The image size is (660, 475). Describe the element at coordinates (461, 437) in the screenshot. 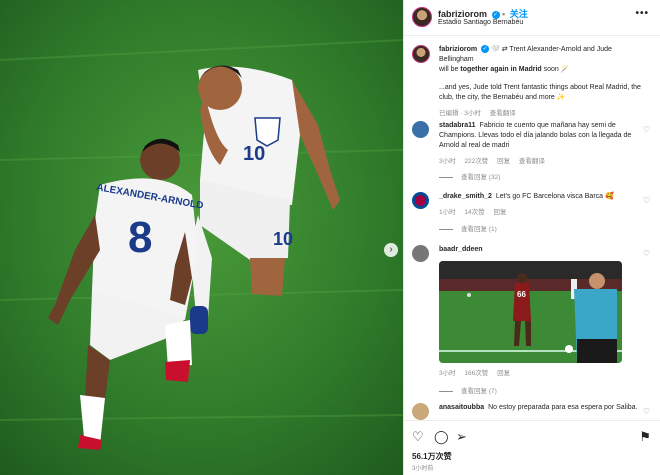

I see `share-icon: ➢` at that location.